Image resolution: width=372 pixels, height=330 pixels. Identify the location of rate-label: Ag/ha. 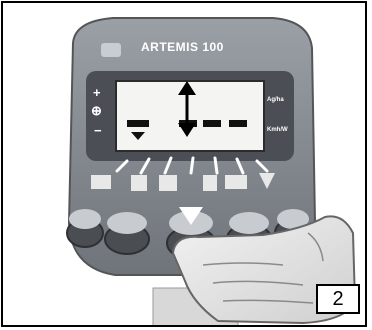
(275, 100).